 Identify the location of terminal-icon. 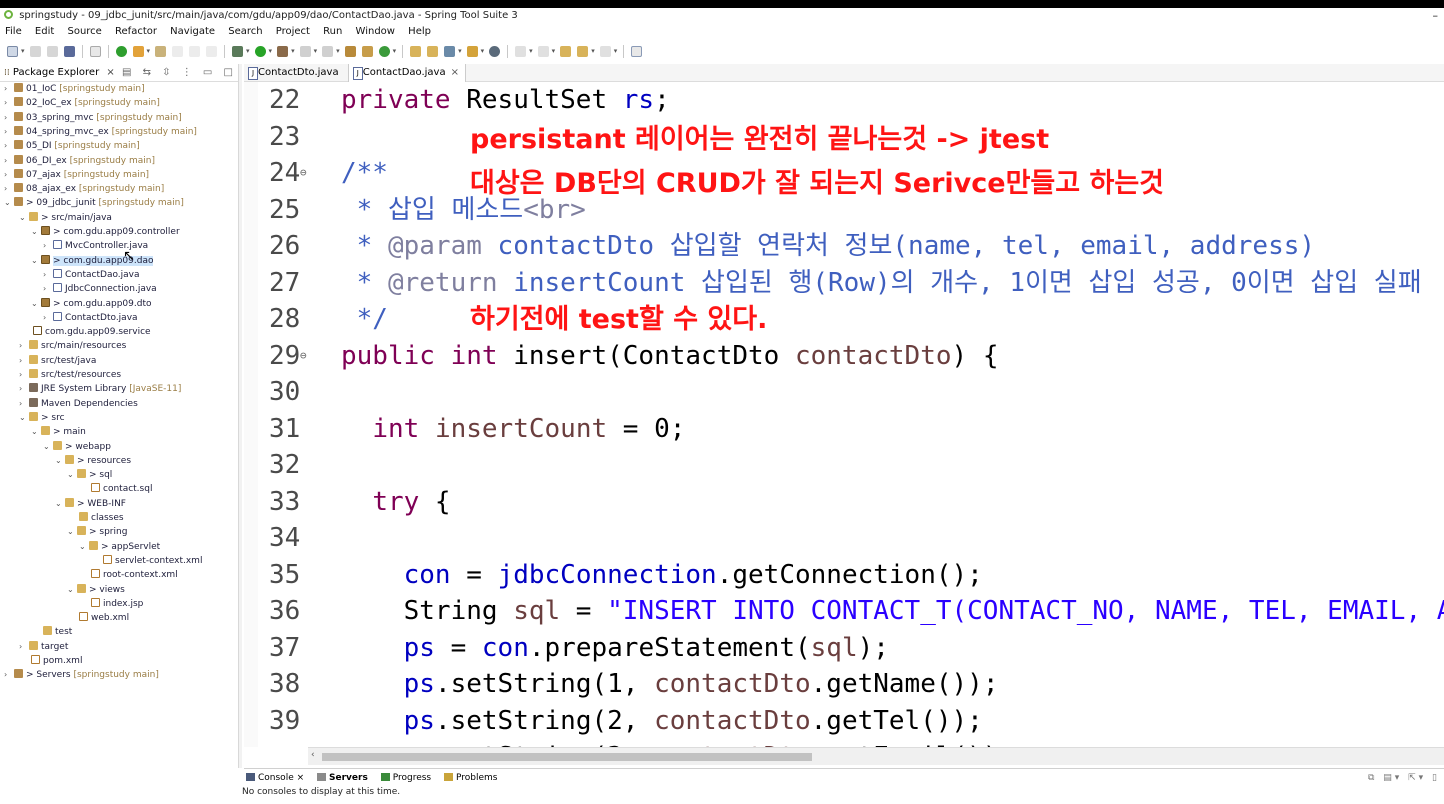
(69, 51).